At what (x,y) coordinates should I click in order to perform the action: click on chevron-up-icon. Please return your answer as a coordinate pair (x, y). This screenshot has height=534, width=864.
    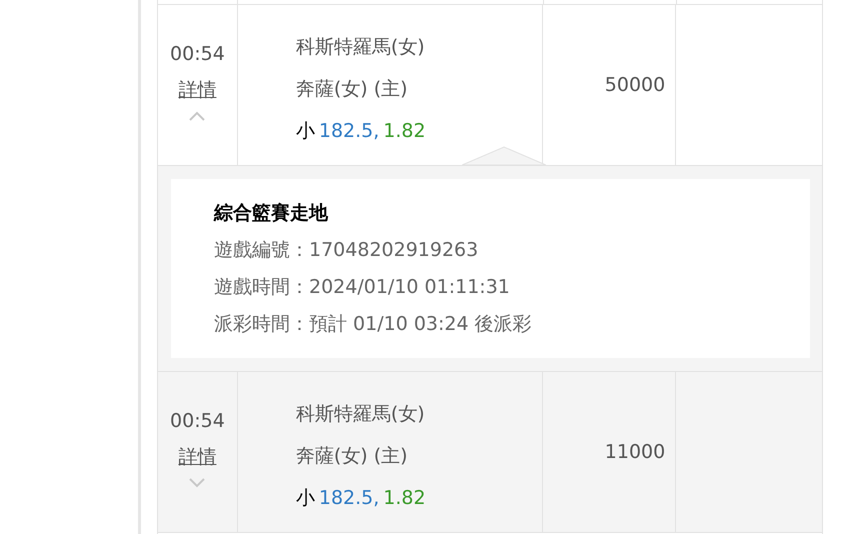
    Looking at the image, I should click on (197, 116).